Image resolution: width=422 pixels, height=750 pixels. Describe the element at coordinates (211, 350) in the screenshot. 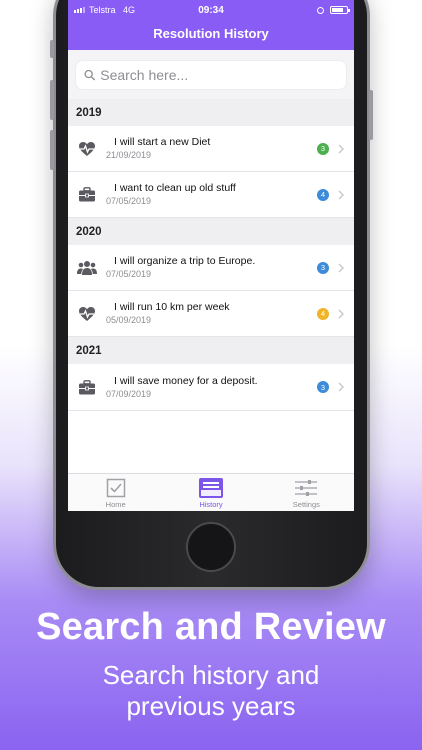

I see `section-header-2021: 2021` at that location.